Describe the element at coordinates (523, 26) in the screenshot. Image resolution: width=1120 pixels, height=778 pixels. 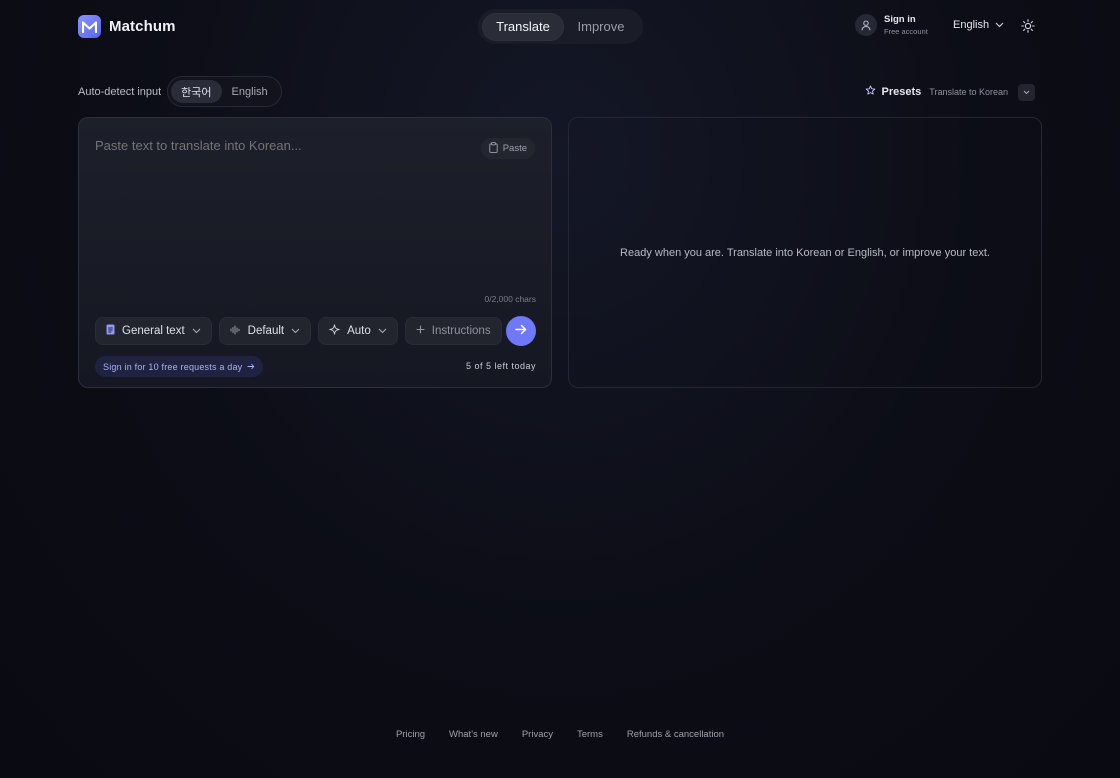
I see `tab-translate: Translate` at that location.